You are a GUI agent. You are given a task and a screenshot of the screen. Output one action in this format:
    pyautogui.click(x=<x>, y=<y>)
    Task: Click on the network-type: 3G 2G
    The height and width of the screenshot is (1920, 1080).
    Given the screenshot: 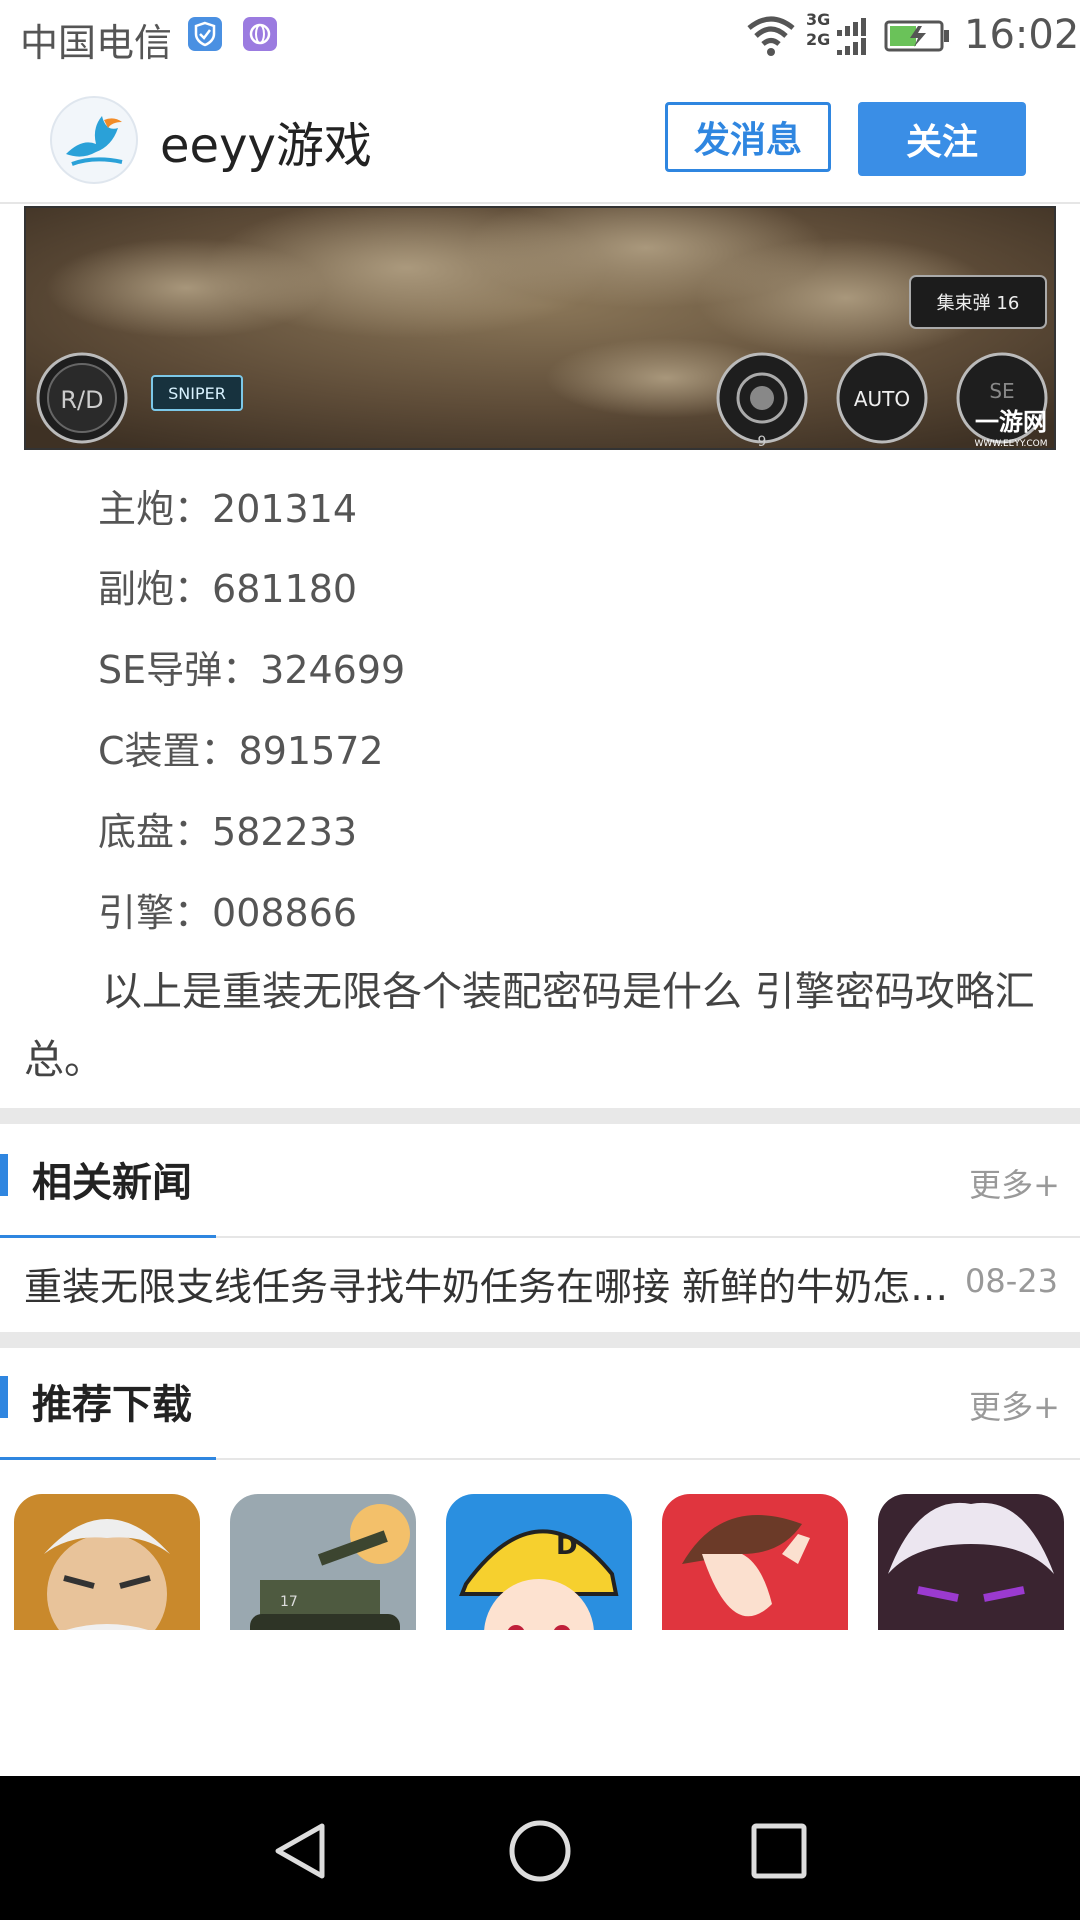 What is the action you would take?
    pyautogui.click(x=818, y=29)
    